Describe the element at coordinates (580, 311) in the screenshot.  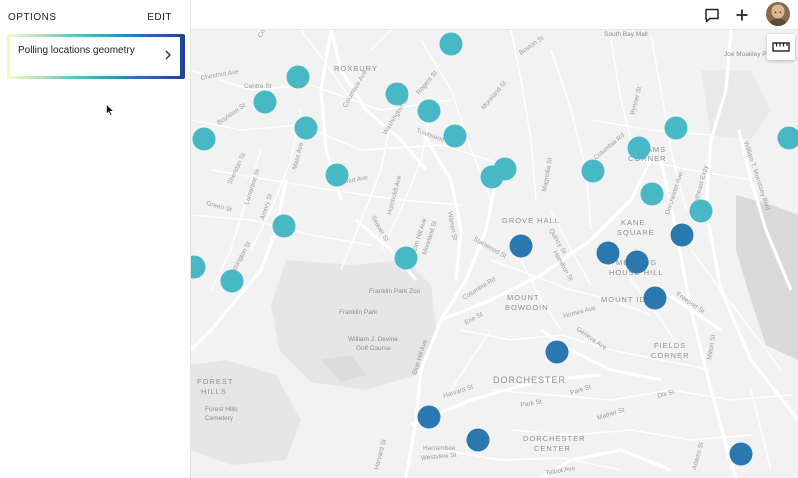
I see `label-homes-ave: Homes Ave` at that location.